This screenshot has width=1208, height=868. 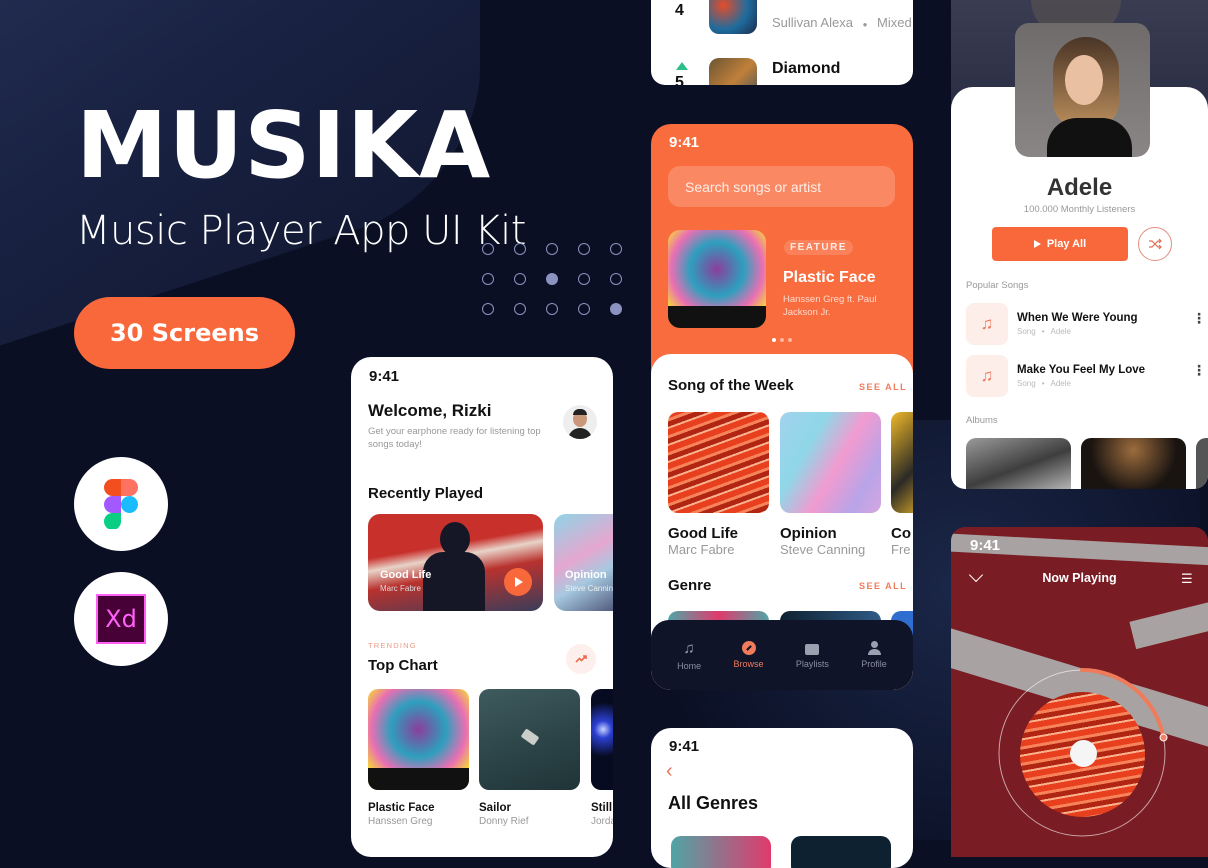 What do you see at coordinates (669, 771) in the screenshot?
I see `back-button: ‹` at bounding box center [669, 771].